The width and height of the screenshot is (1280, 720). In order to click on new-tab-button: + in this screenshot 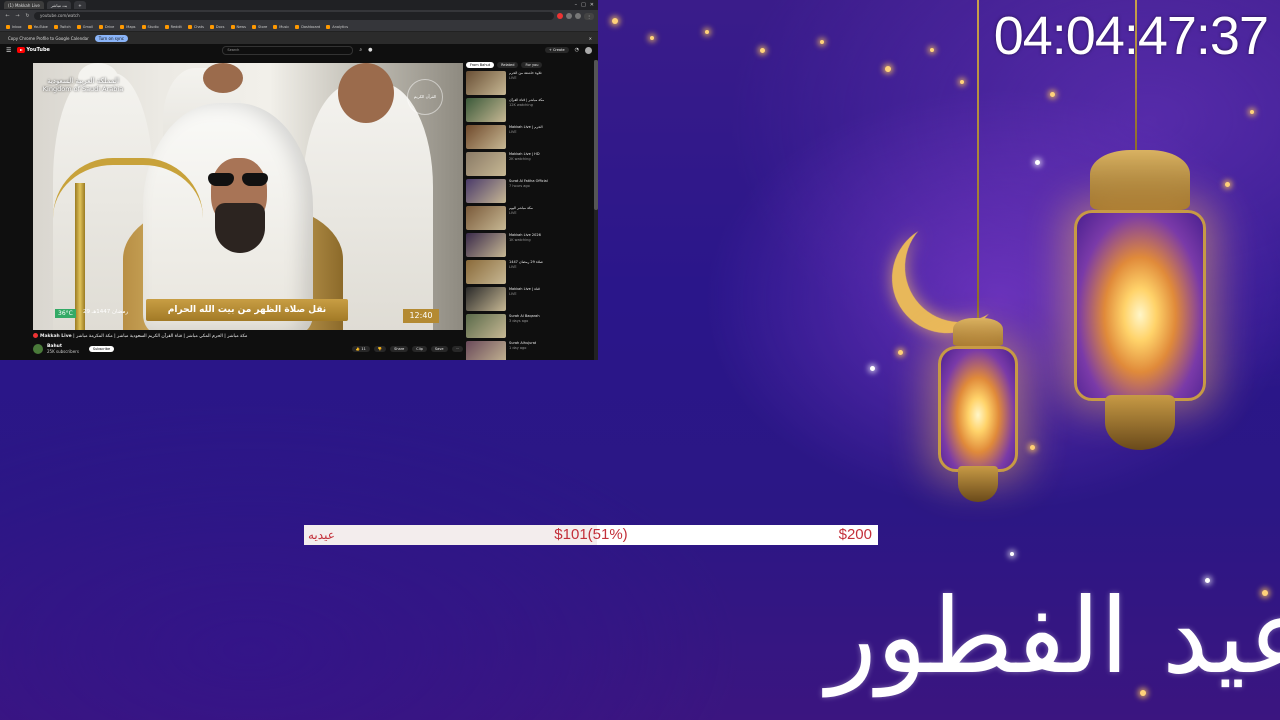, I will do `click(80, 5)`.